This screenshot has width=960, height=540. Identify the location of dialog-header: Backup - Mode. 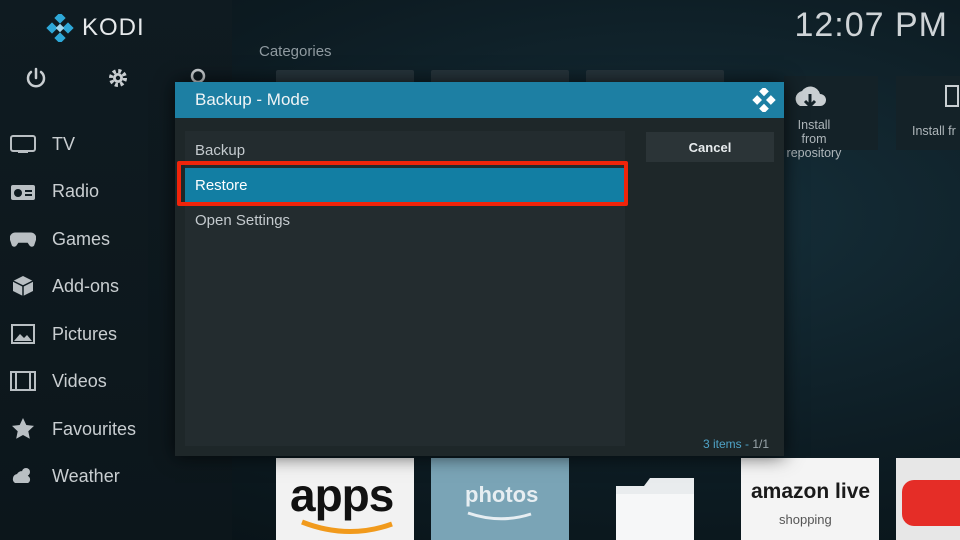
(479, 100).